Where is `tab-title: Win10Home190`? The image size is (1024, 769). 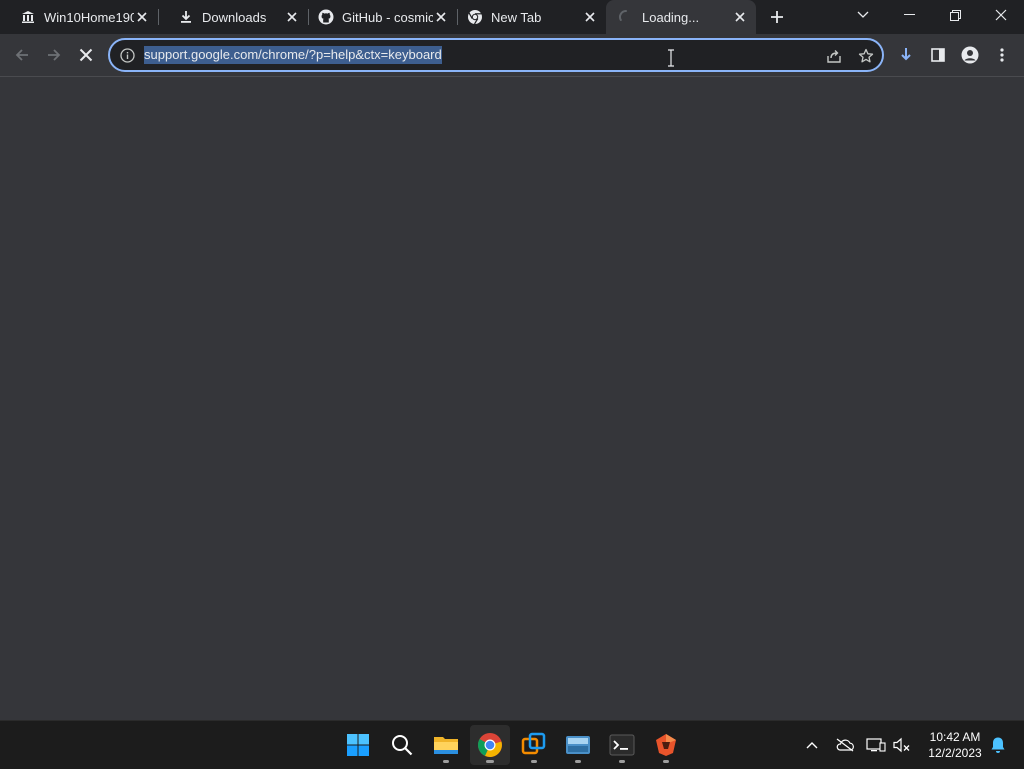 tab-title: Win10Home190 is located at coordinates (89, 17).